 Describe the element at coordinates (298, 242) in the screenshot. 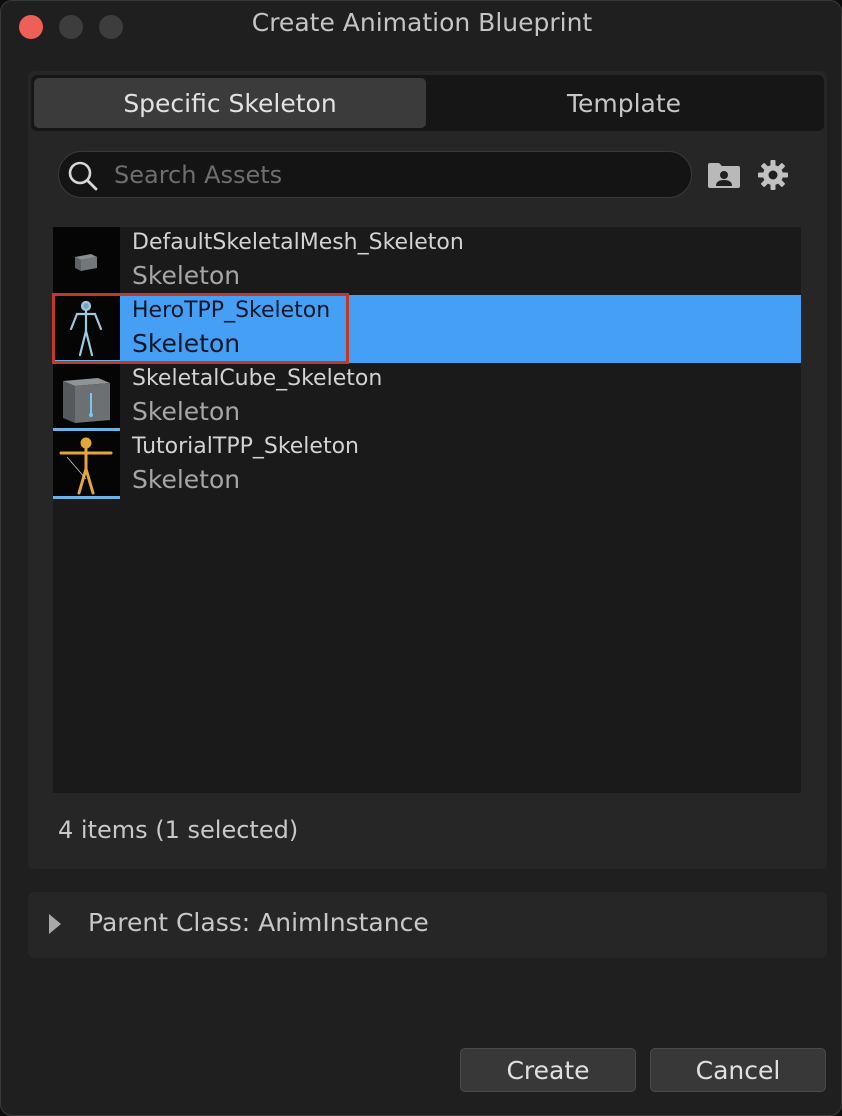

I see `asset-name: DefaultSkeletalMesh_Skeleton` at that location.